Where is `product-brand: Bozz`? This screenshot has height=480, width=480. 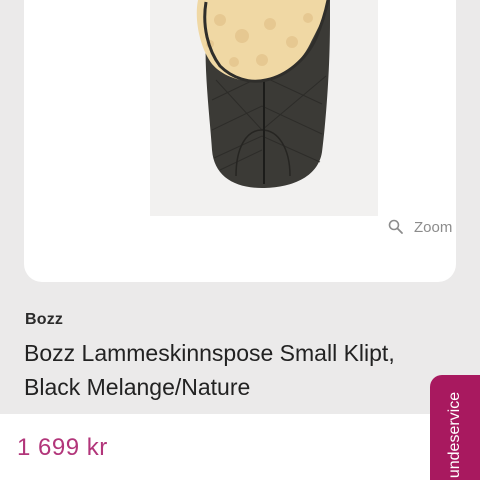
product-brand: Bozz is located at coordinates (44, 320).